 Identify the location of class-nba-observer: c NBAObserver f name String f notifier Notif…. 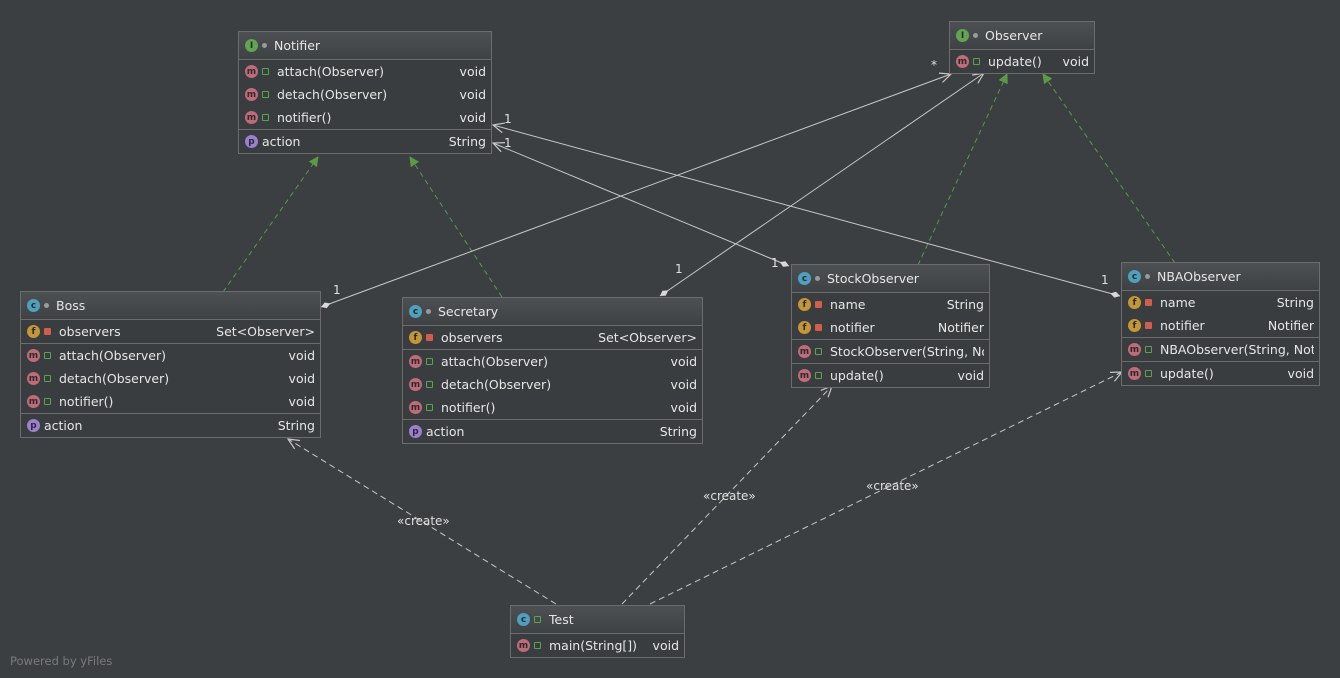
(1220, 324).